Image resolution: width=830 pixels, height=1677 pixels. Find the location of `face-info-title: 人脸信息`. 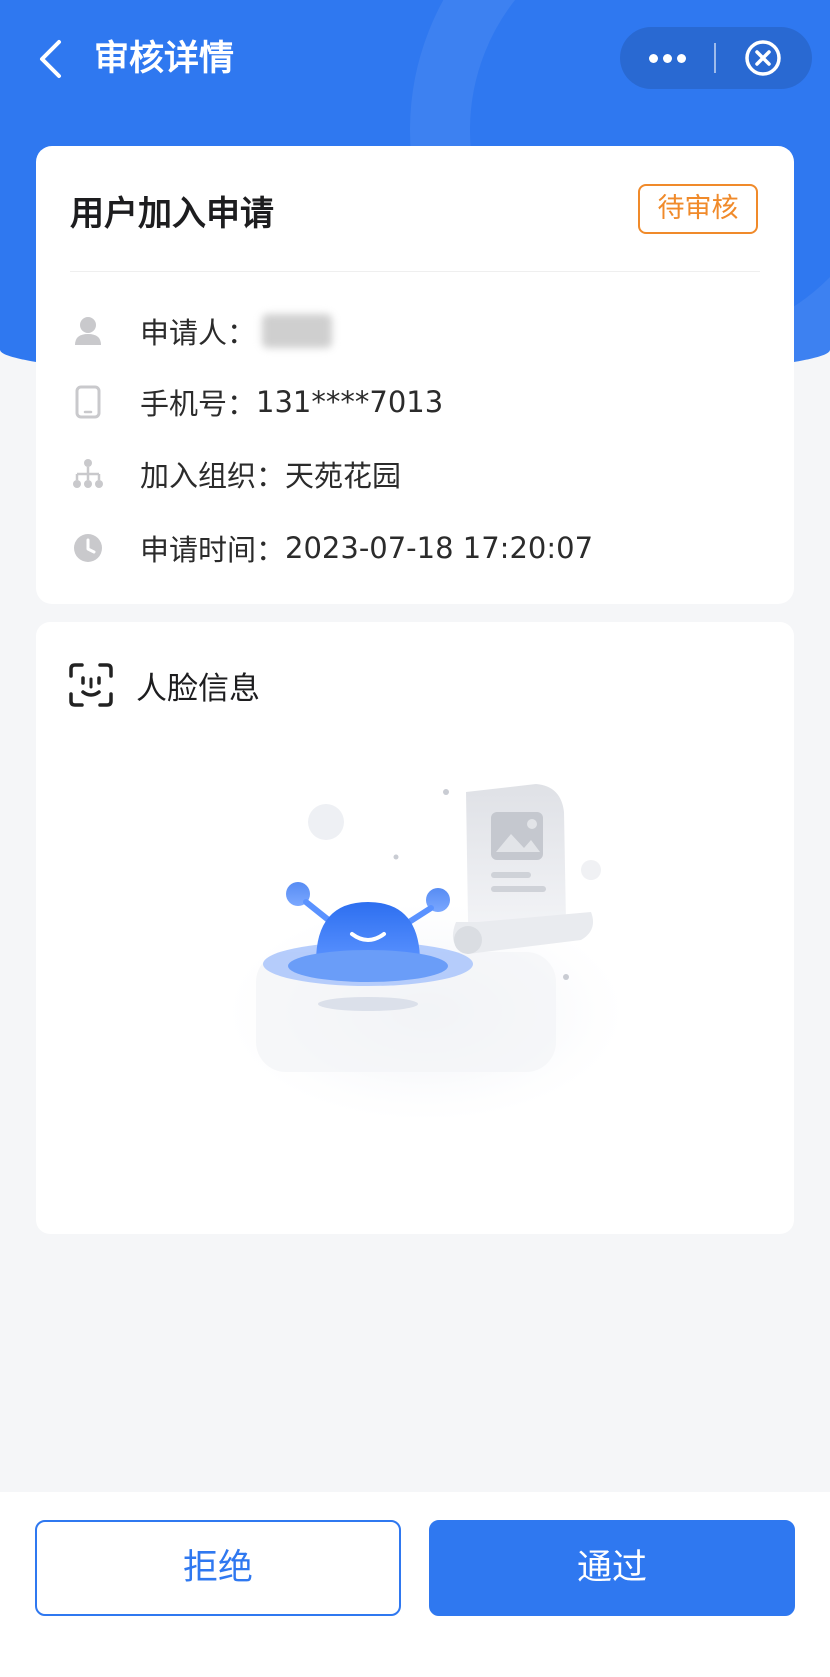

face-info-title: 人脸信息 is located at coordinates (198, 688).